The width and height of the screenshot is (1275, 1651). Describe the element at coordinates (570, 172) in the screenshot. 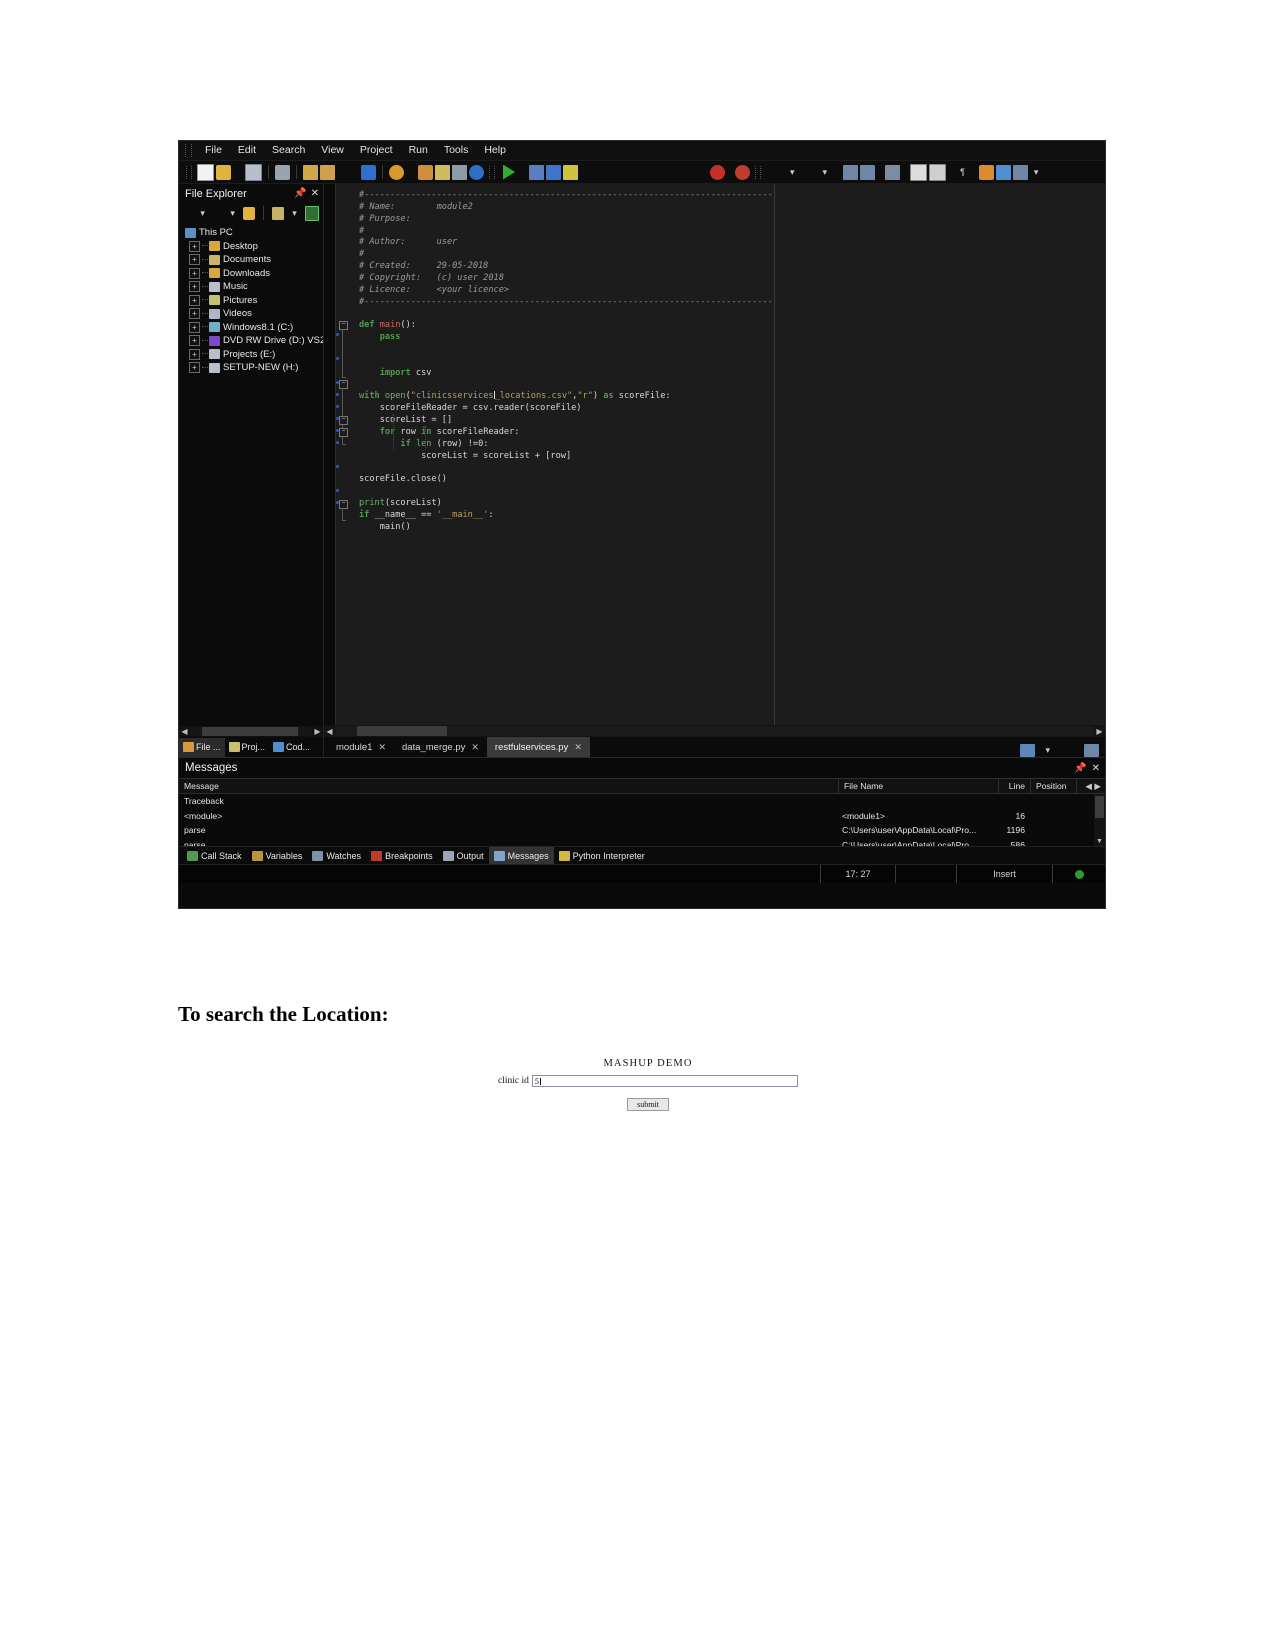

I see `step-into-icon` at that location.